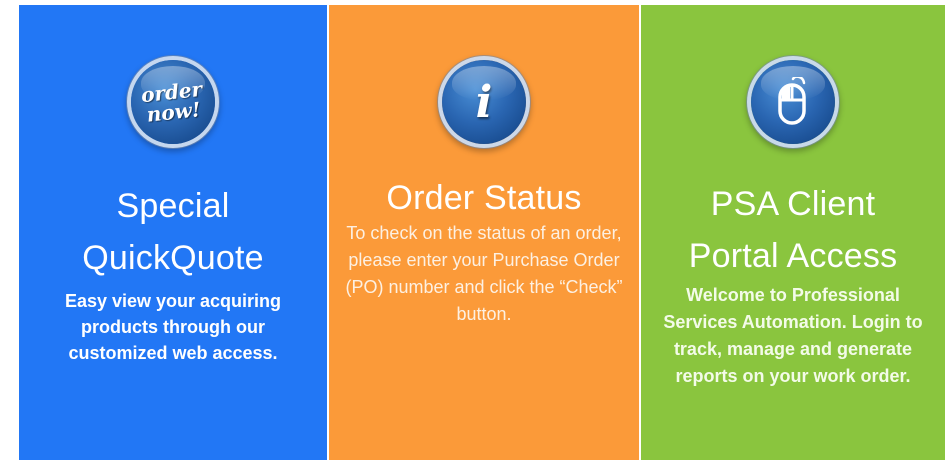  I want to click on order-status-title: Order Status, so click(483, 198).